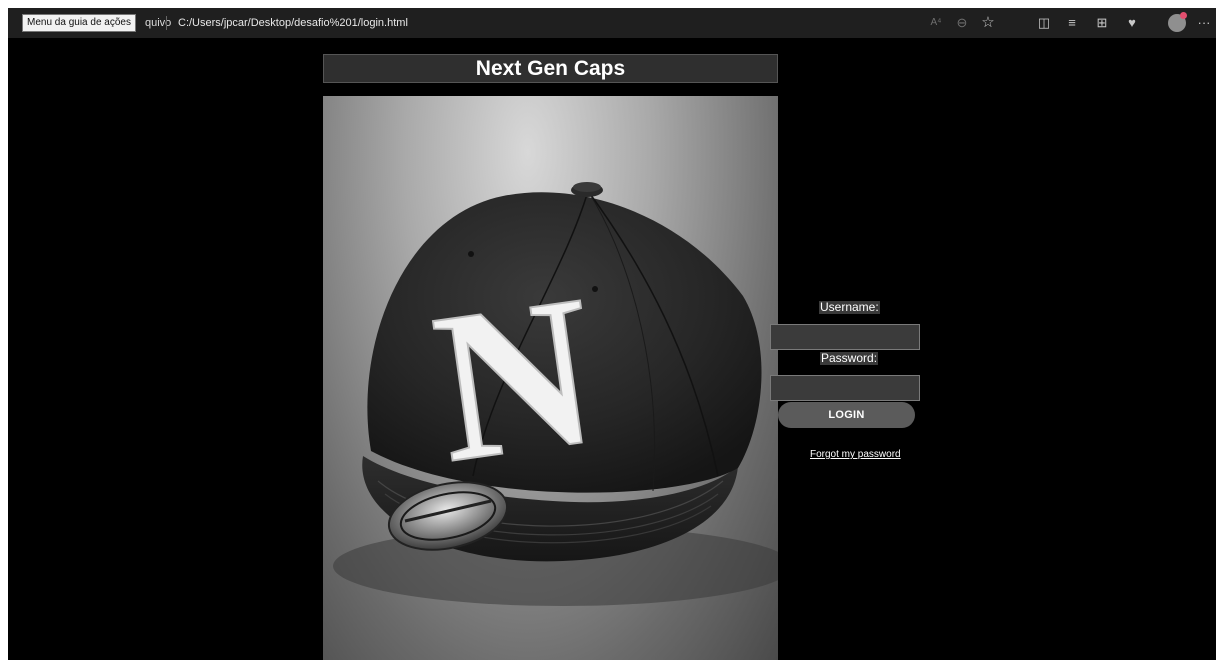 The image size is (1216, 660). What do you see at coordinates (936, 23) in the screenshot?
I see `read-aloud-icon: A⁴` at bounding box center [936, 23].